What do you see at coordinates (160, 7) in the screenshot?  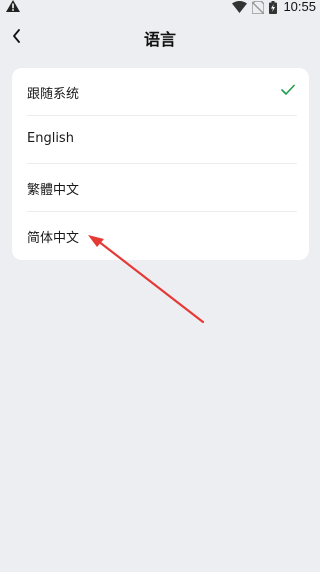 I see `status-bar: 10:55` at bounding box center [160, 7].